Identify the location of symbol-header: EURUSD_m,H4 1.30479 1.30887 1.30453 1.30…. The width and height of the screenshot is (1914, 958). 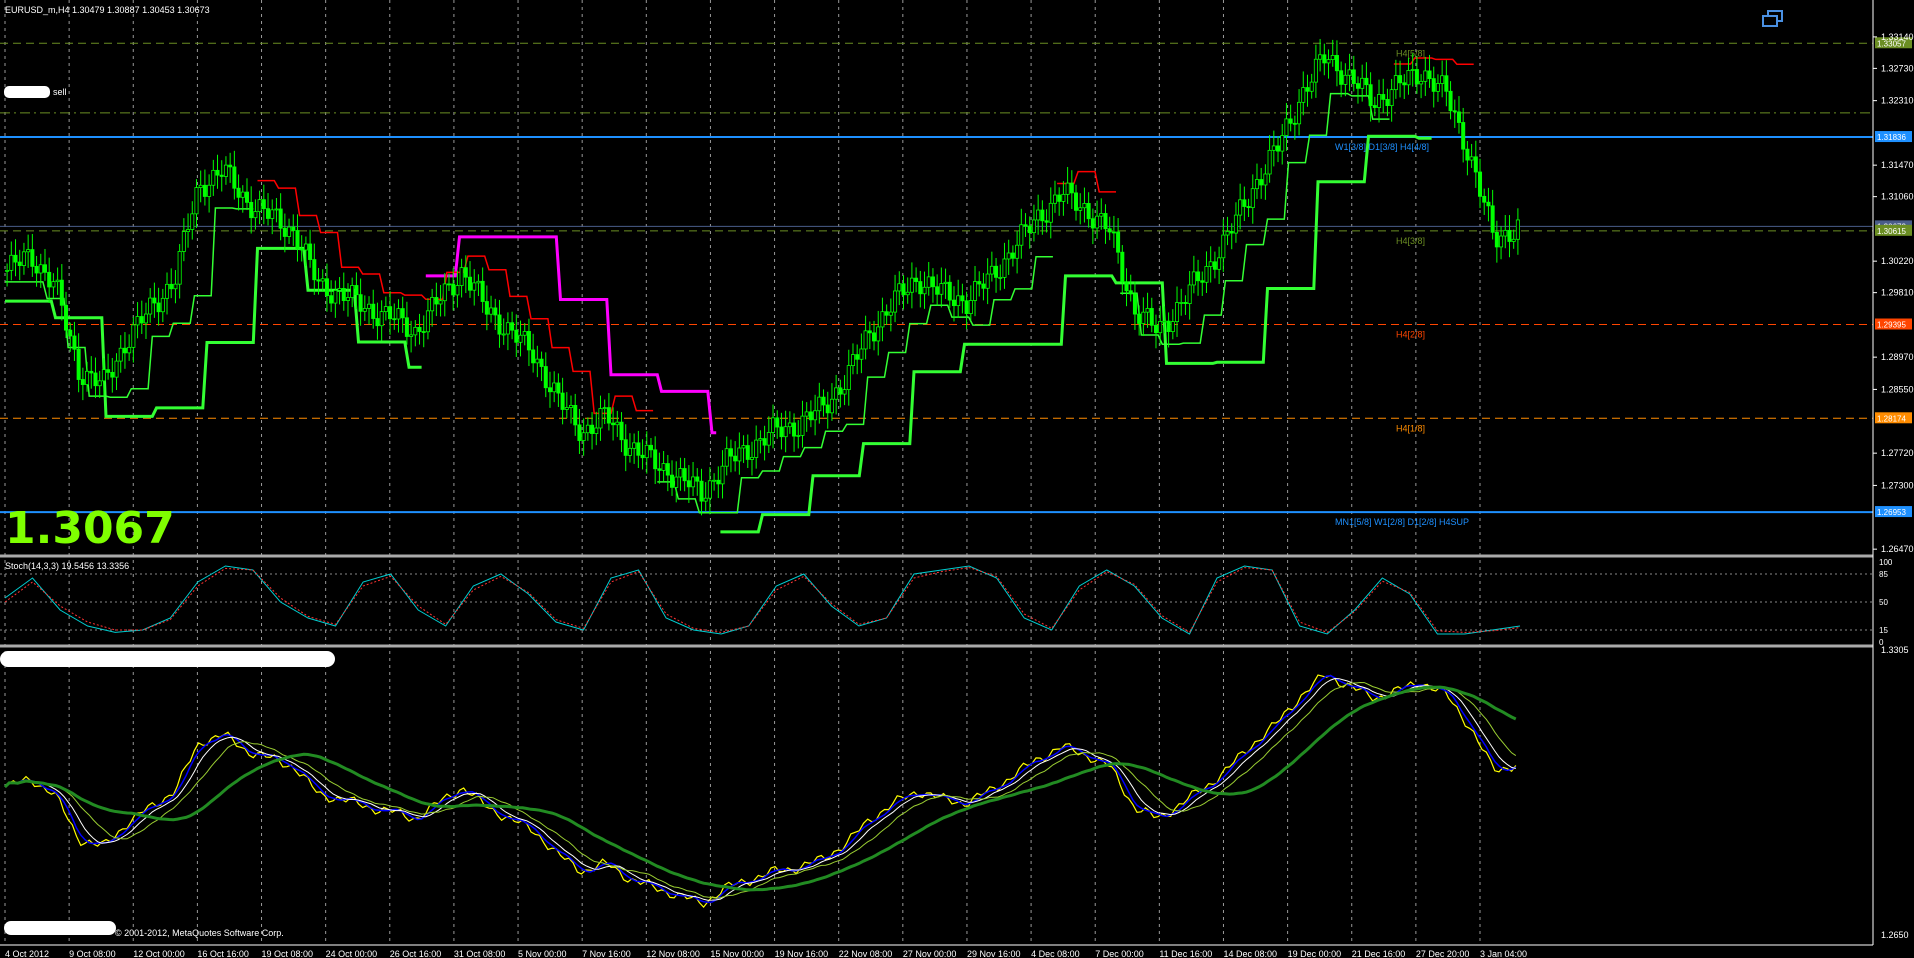
(107, 10).